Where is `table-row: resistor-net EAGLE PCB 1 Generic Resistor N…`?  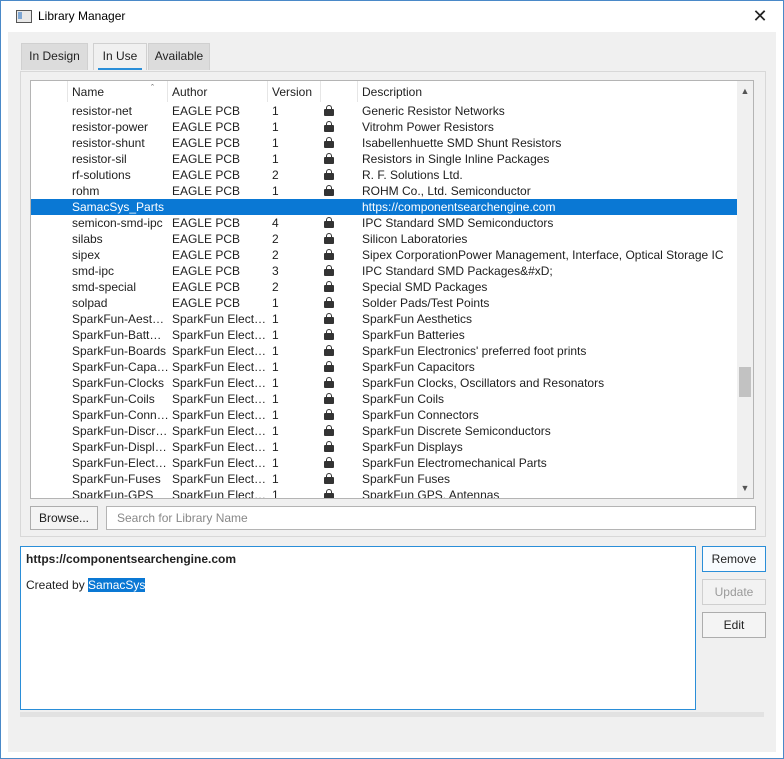 table-row: resistor-net EAGLE PCB 1 Generic Resistor N… is located at coordinates (384, 111).